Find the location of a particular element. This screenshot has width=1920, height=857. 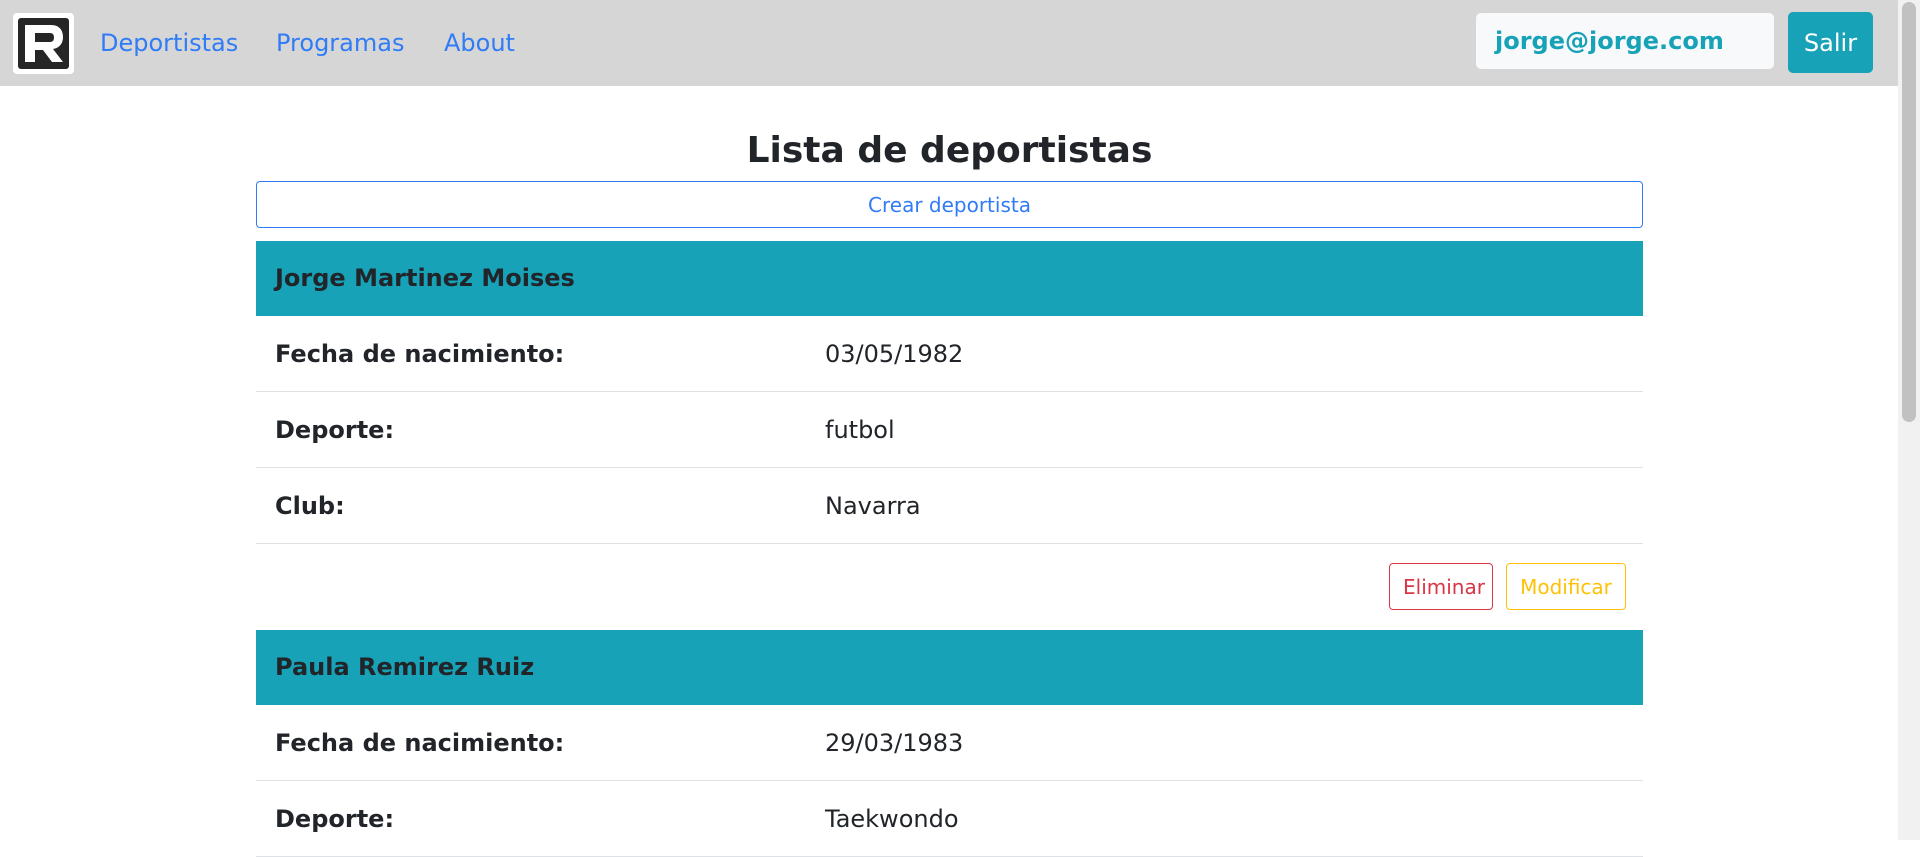

logo-glyph is located at coordinates (44, 43).